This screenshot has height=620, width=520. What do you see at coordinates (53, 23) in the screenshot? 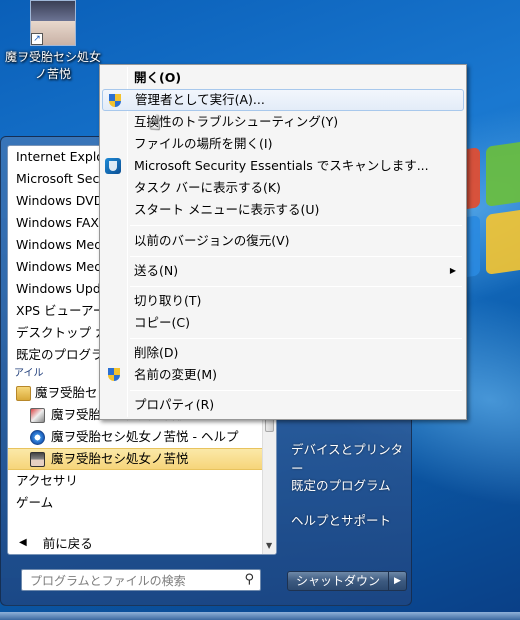
I see `game-shortcut-icon: ↗` at bounding box center [53, 23].